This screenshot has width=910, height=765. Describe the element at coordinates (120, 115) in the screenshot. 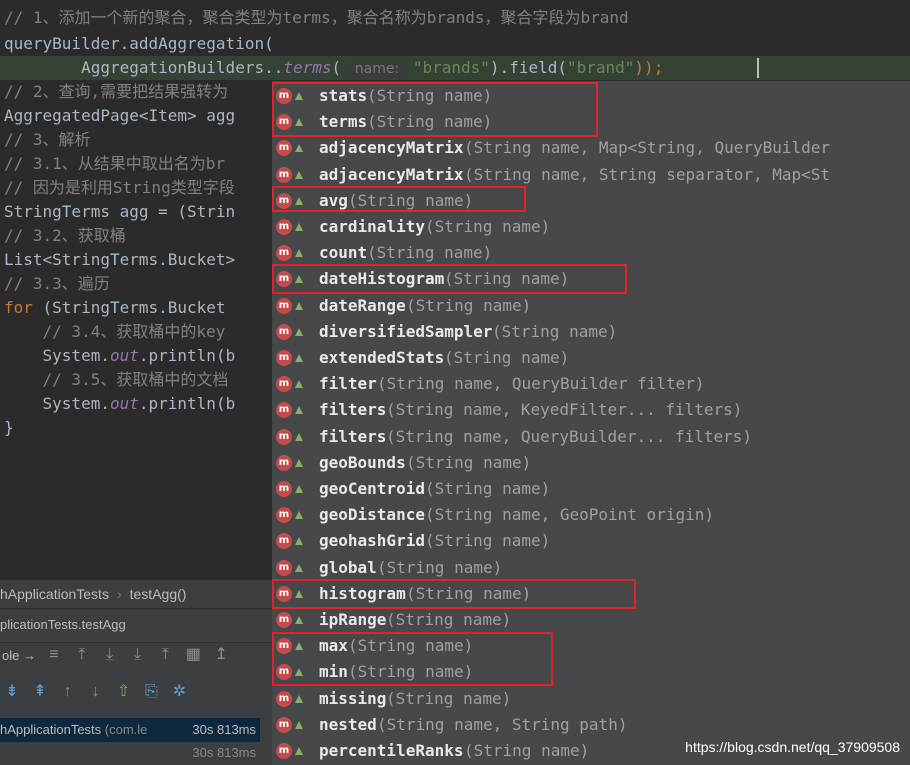

I see `code-line: AggregatedPage<Item> agg` at that location.